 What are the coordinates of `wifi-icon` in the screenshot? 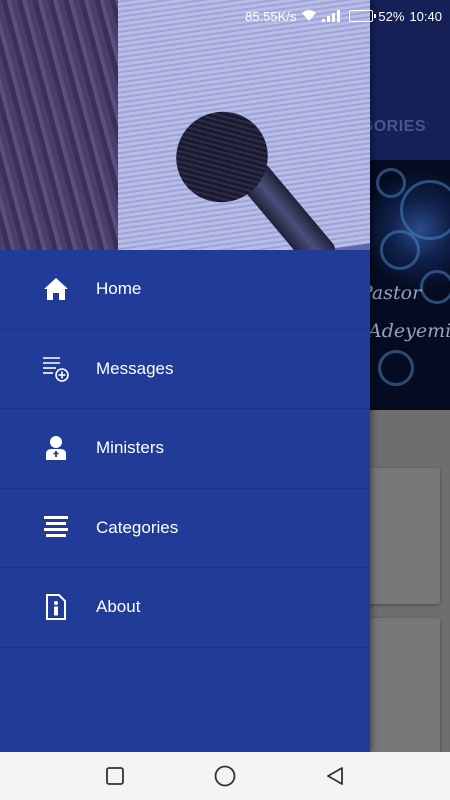 It's located at (309, 16).